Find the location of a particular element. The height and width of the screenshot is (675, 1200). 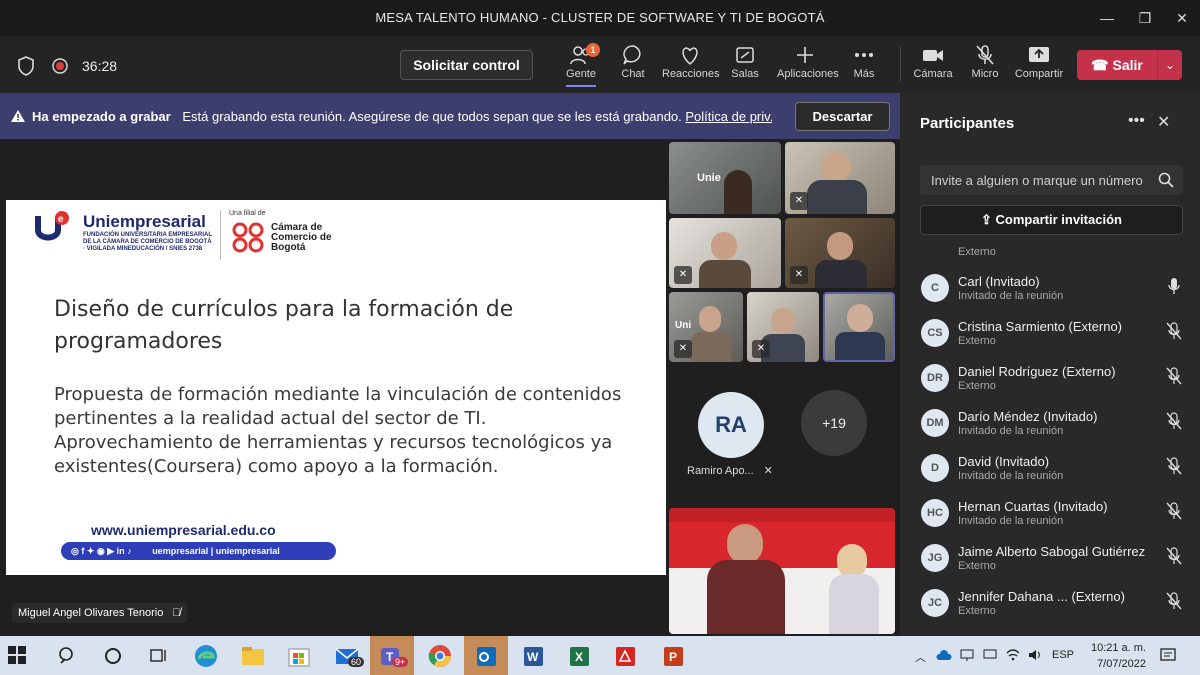

share-invitation-button: ⇪ Compartir invitación is located at coordinates (1051, 220).